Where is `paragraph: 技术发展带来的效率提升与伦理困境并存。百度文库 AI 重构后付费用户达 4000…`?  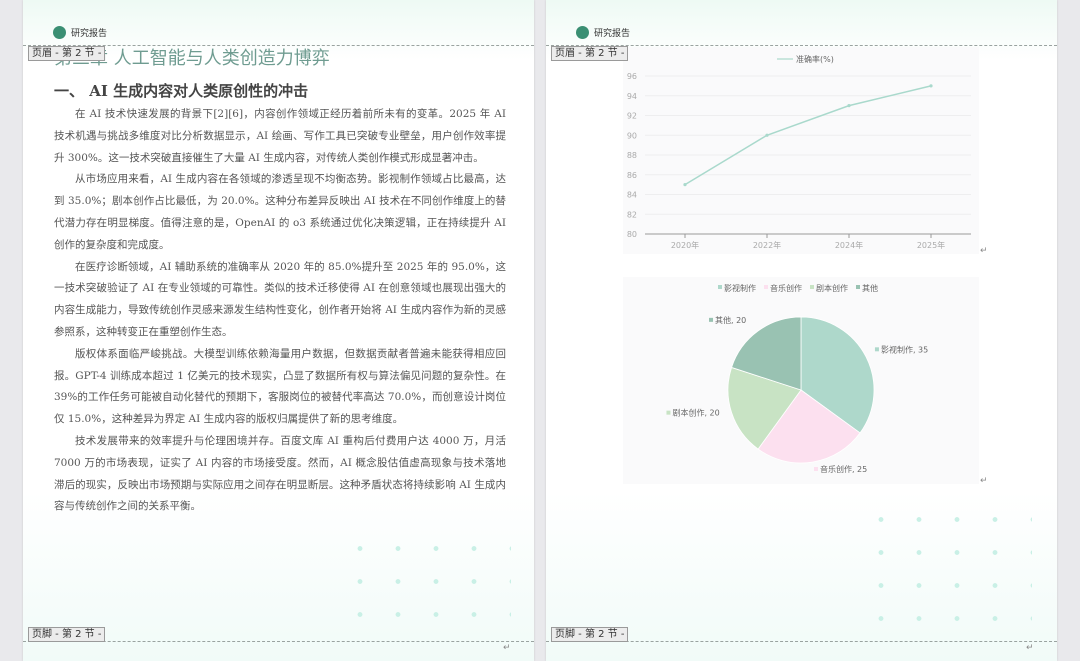
paragraph: 技术发展带来的效率提升与伦理困境并存。百度文库 AI 重构后付费用户达 4000… is located at coordinates (280, 473).